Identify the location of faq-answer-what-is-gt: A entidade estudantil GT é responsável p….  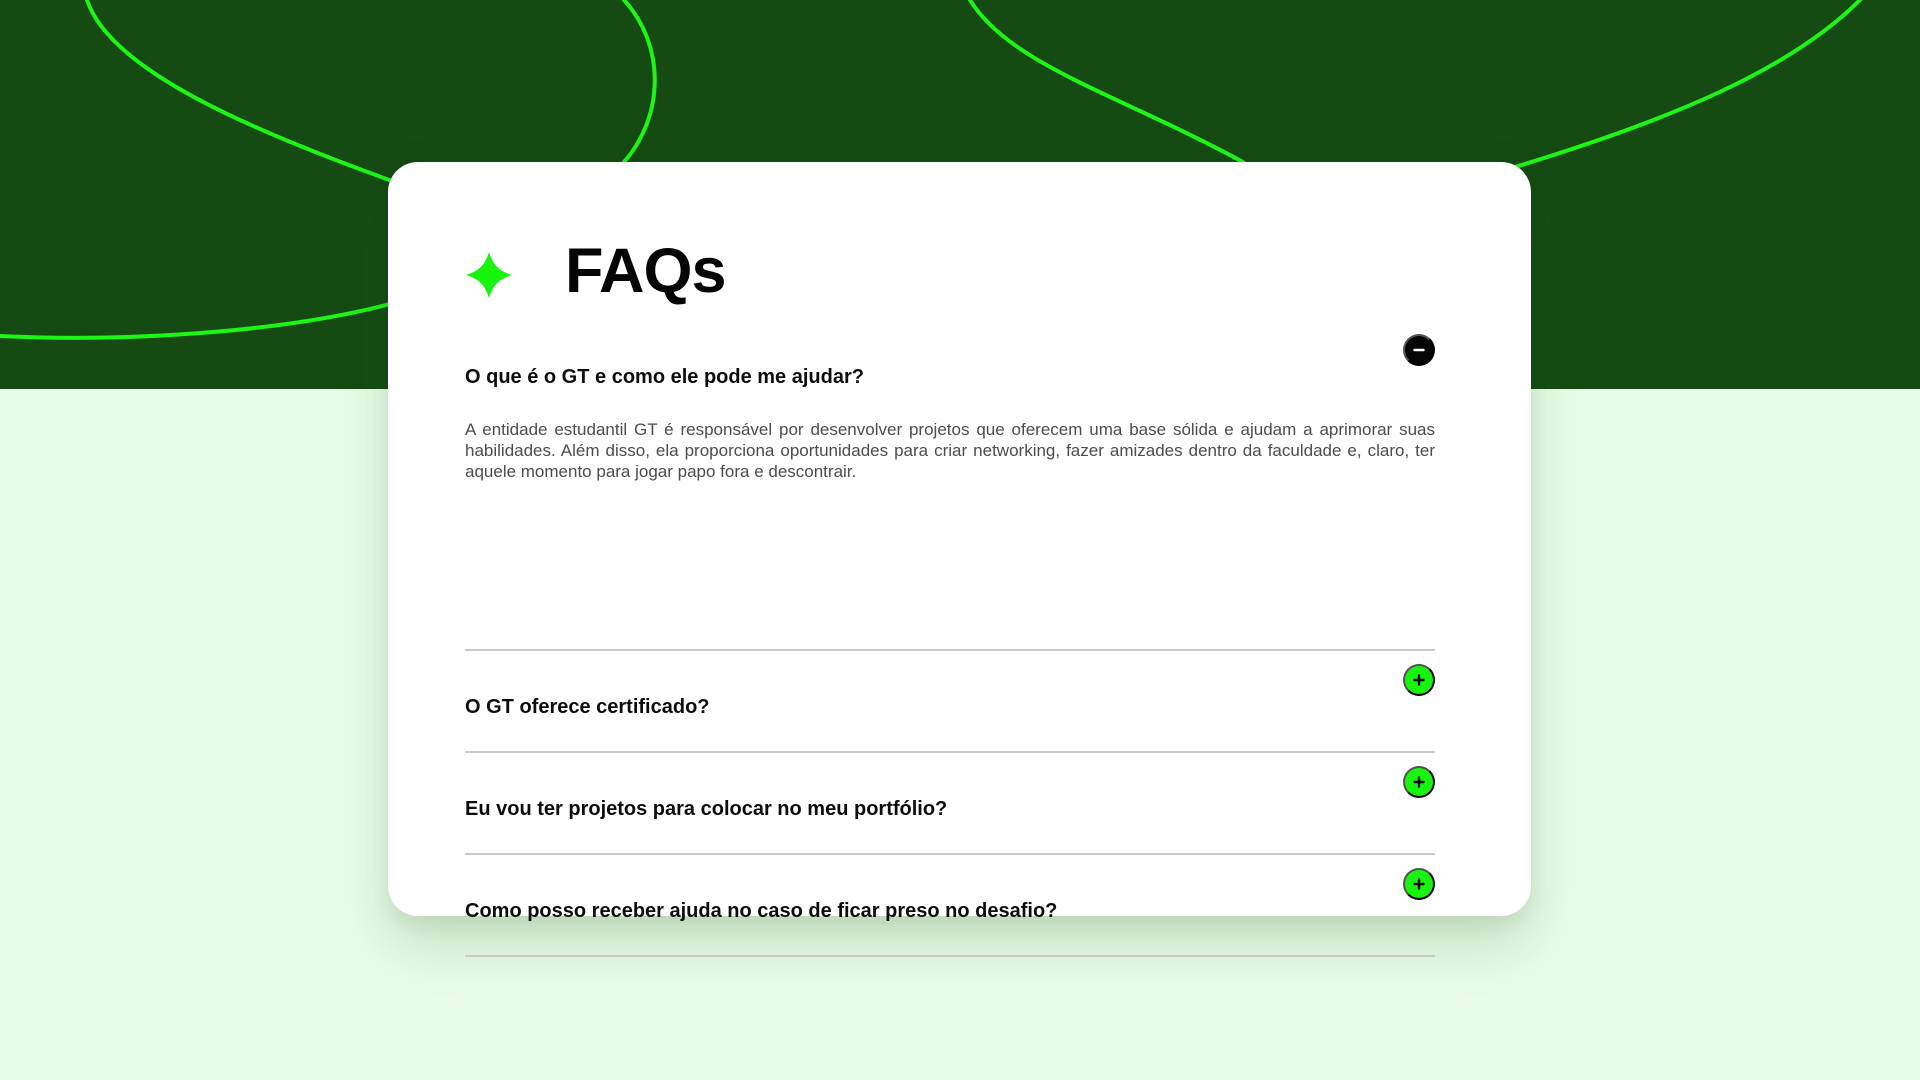
(950, 450).